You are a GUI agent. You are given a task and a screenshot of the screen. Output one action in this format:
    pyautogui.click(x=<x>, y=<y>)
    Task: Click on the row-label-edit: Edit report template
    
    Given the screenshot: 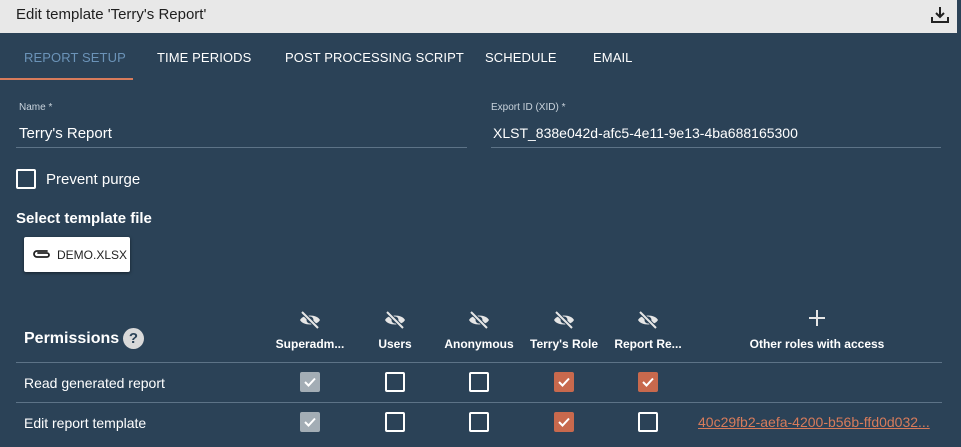 What is the action you would take?
    pyautogui.click(x=85, y=423)
    